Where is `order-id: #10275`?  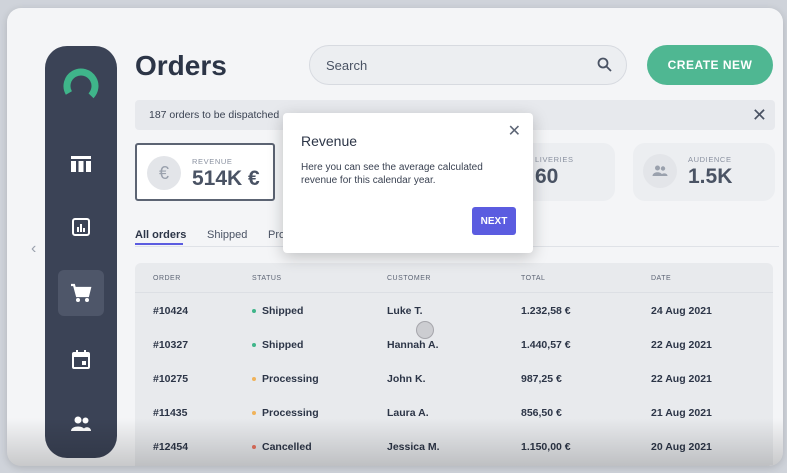 order-id: #10275 is located at coordinates (171, 379).